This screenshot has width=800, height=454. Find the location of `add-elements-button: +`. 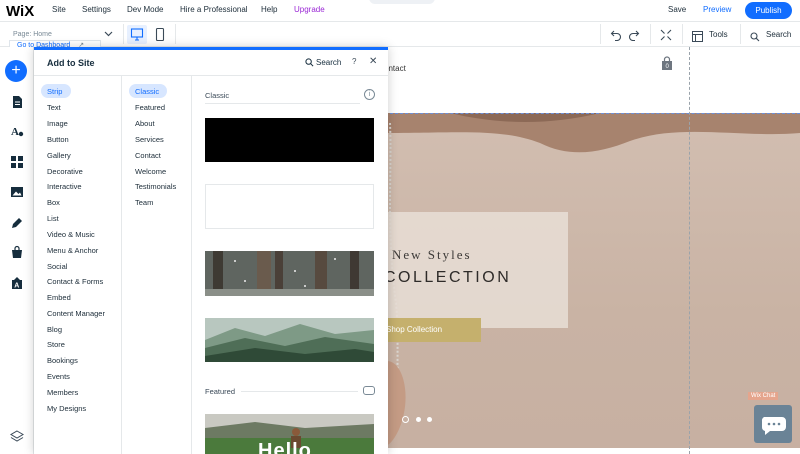

add-elements-button: + is located at coordinates (16, 71).